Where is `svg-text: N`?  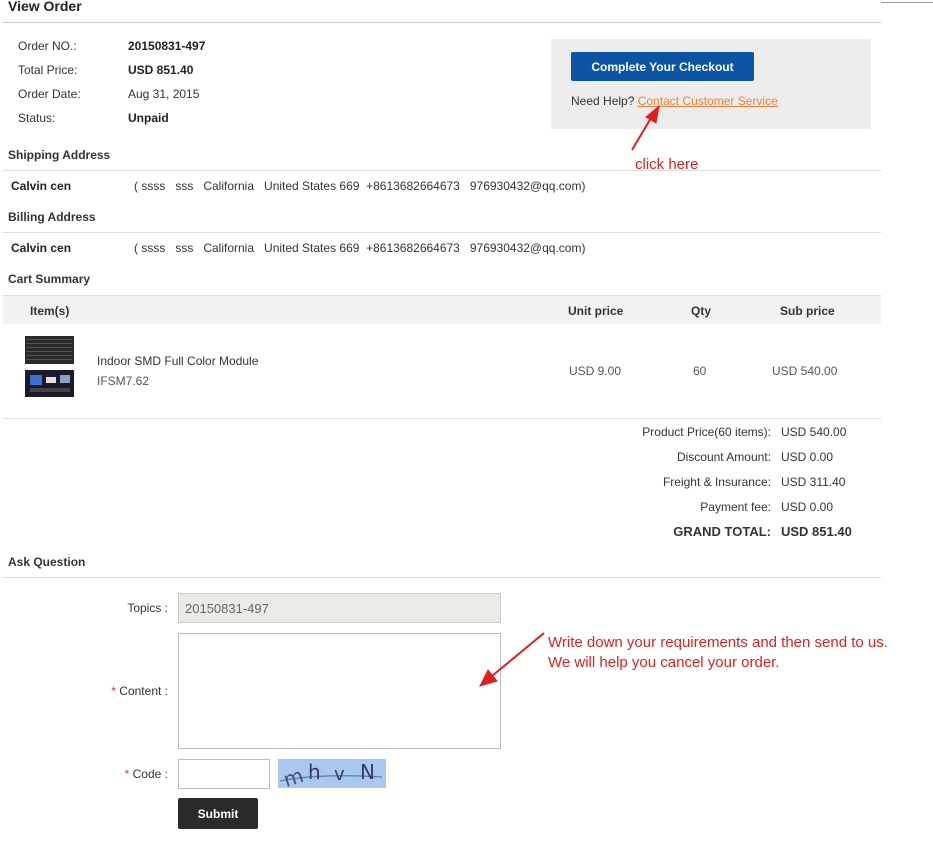 svg-text: N is located at coordinates (367, 772).